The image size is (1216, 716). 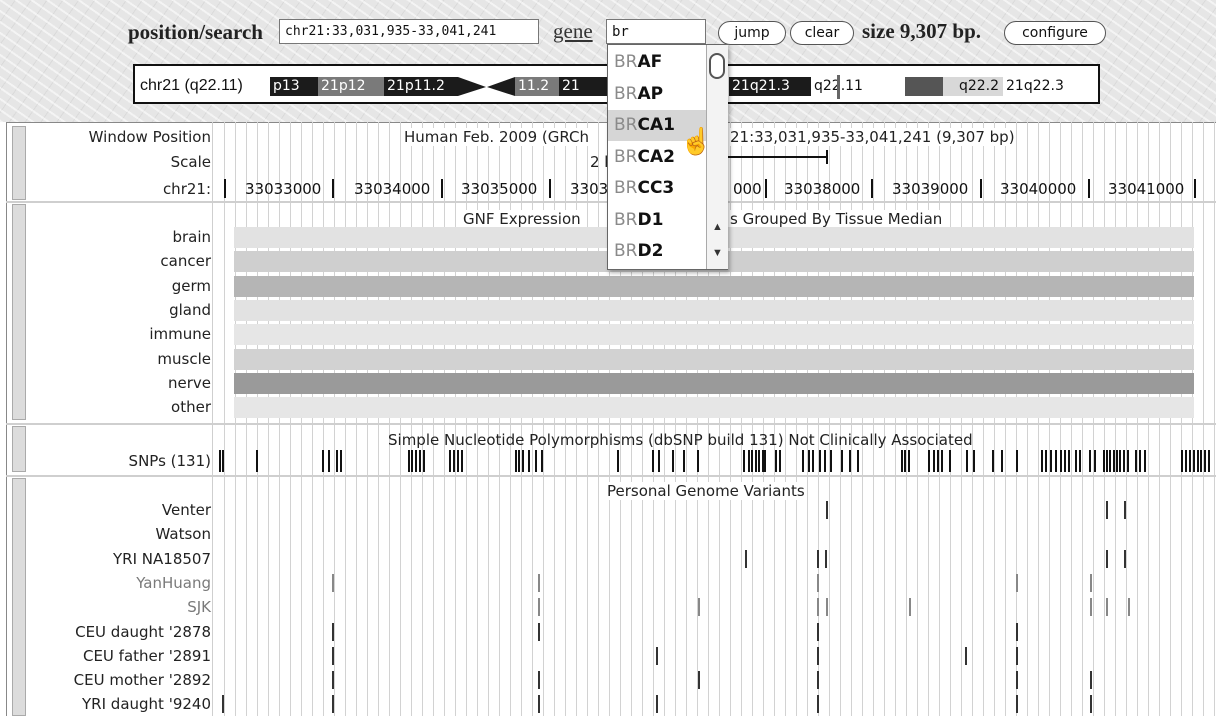 I want to click on autocomplete-item: BRD2, so click(x=657, y=251).